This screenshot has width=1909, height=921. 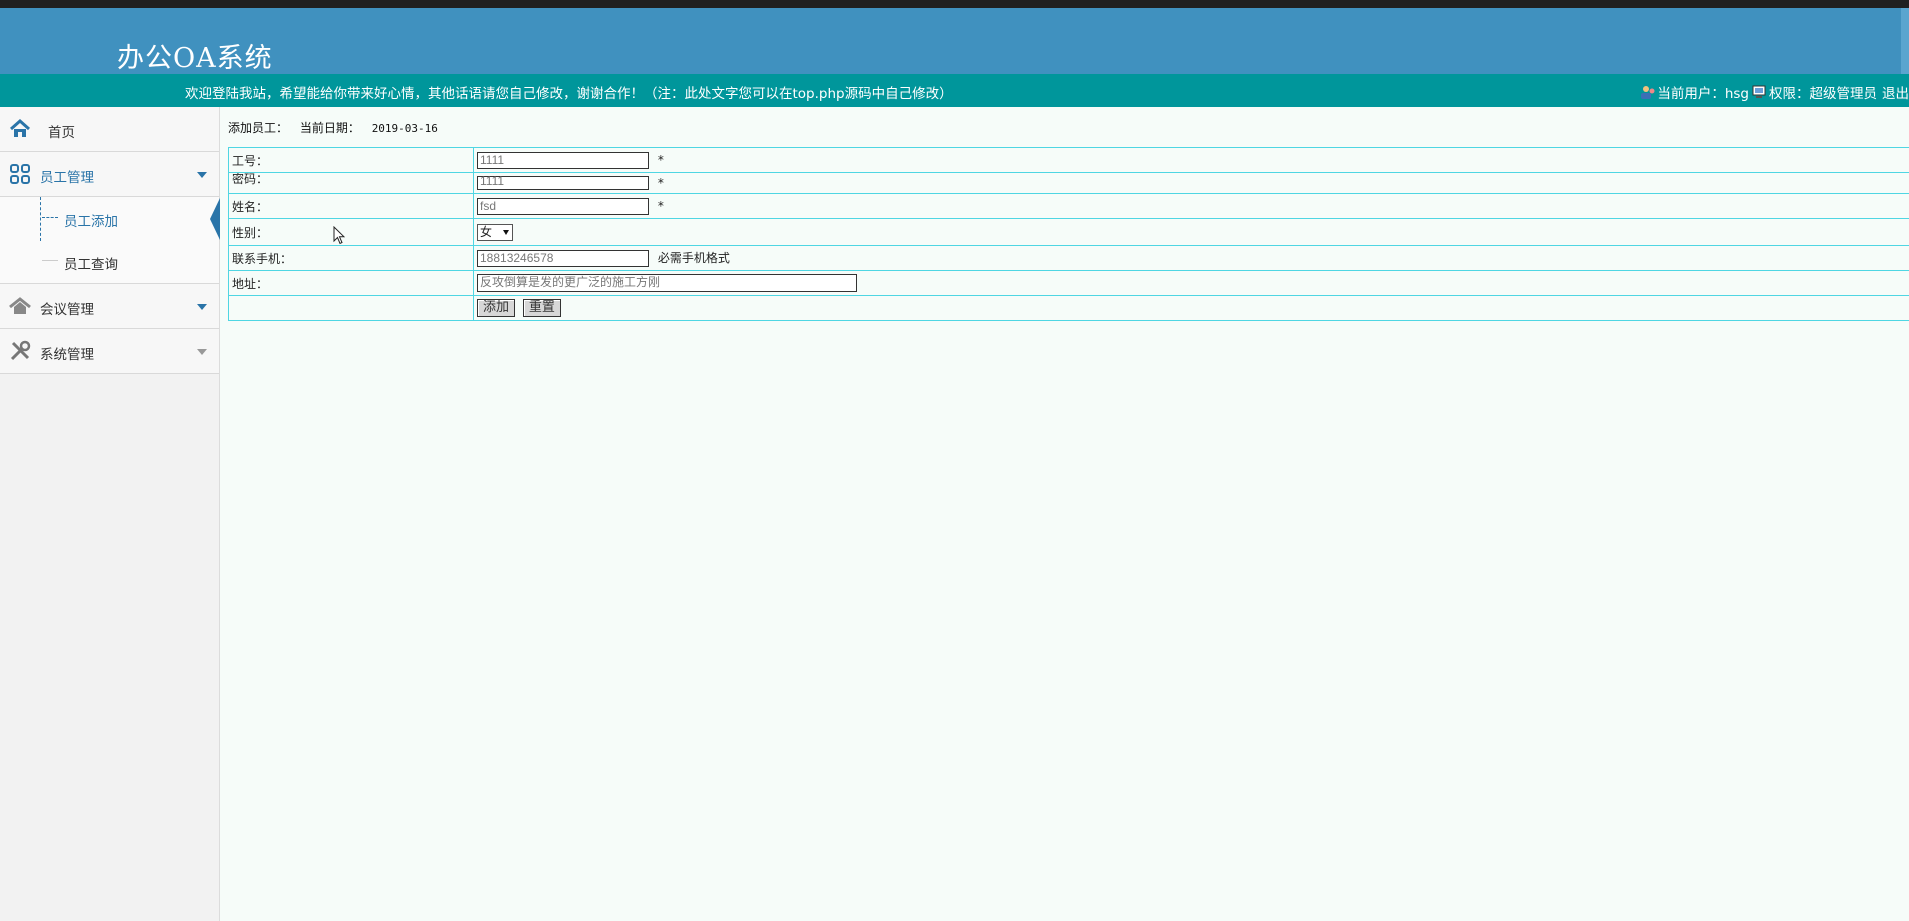 What do you see at coordinates (496, 308) in the screenshot?
I see `add-button: 添加` at bounding box center [496, 308].